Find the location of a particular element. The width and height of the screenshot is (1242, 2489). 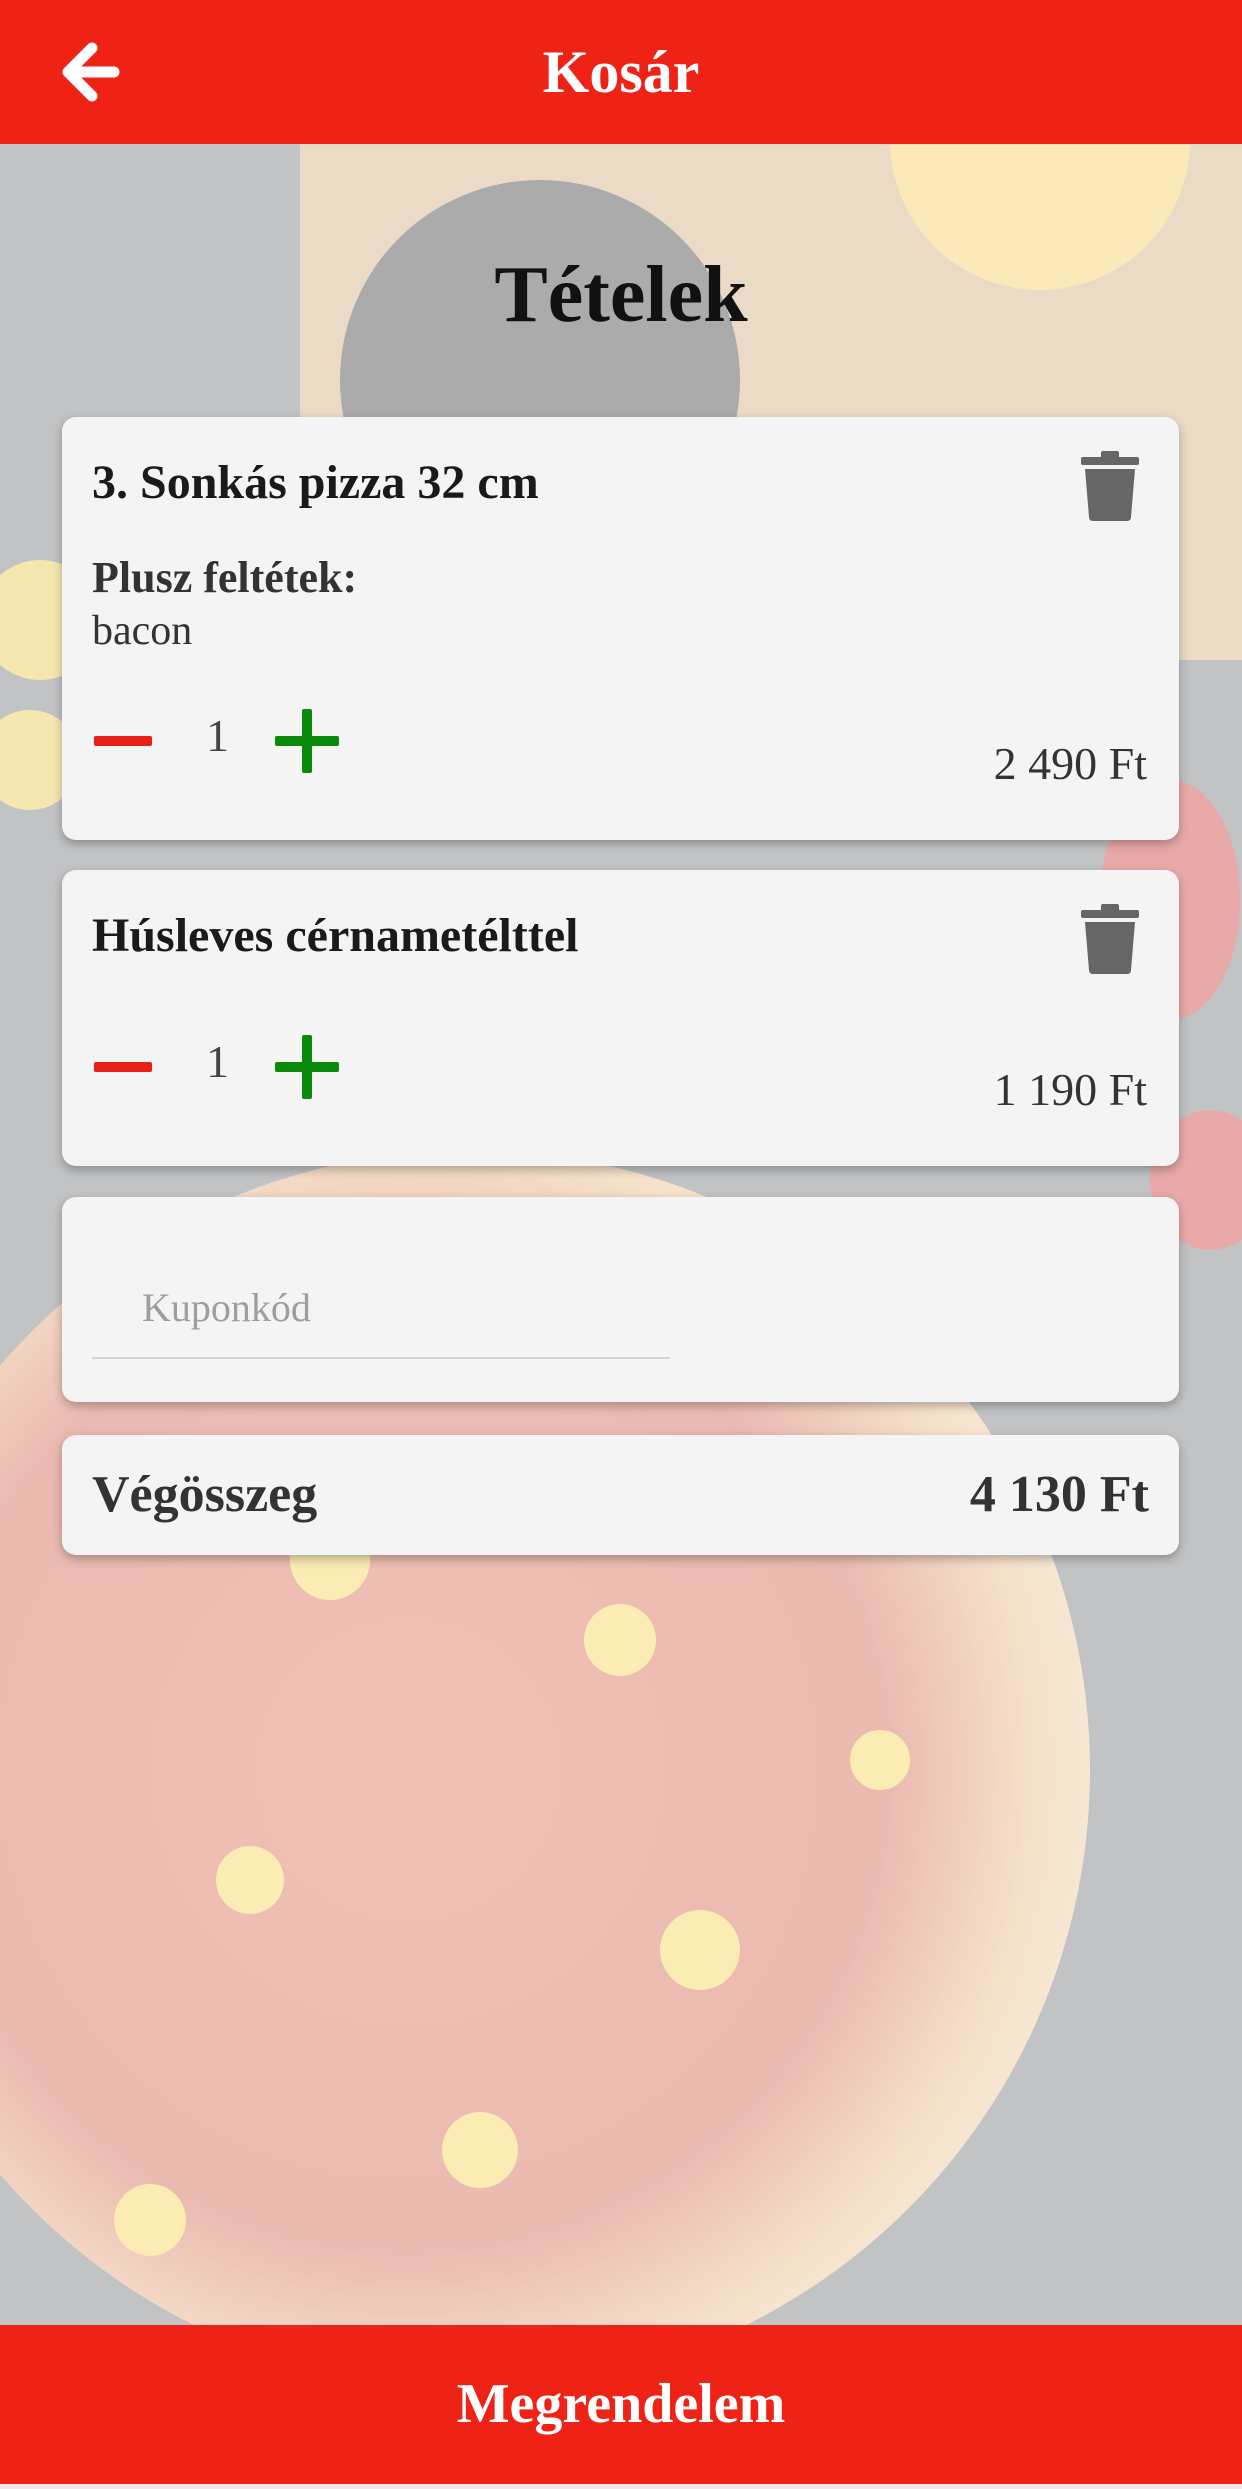

total-card: Végösszeg 4 130 Ft is located at coordinates (620, 1495).